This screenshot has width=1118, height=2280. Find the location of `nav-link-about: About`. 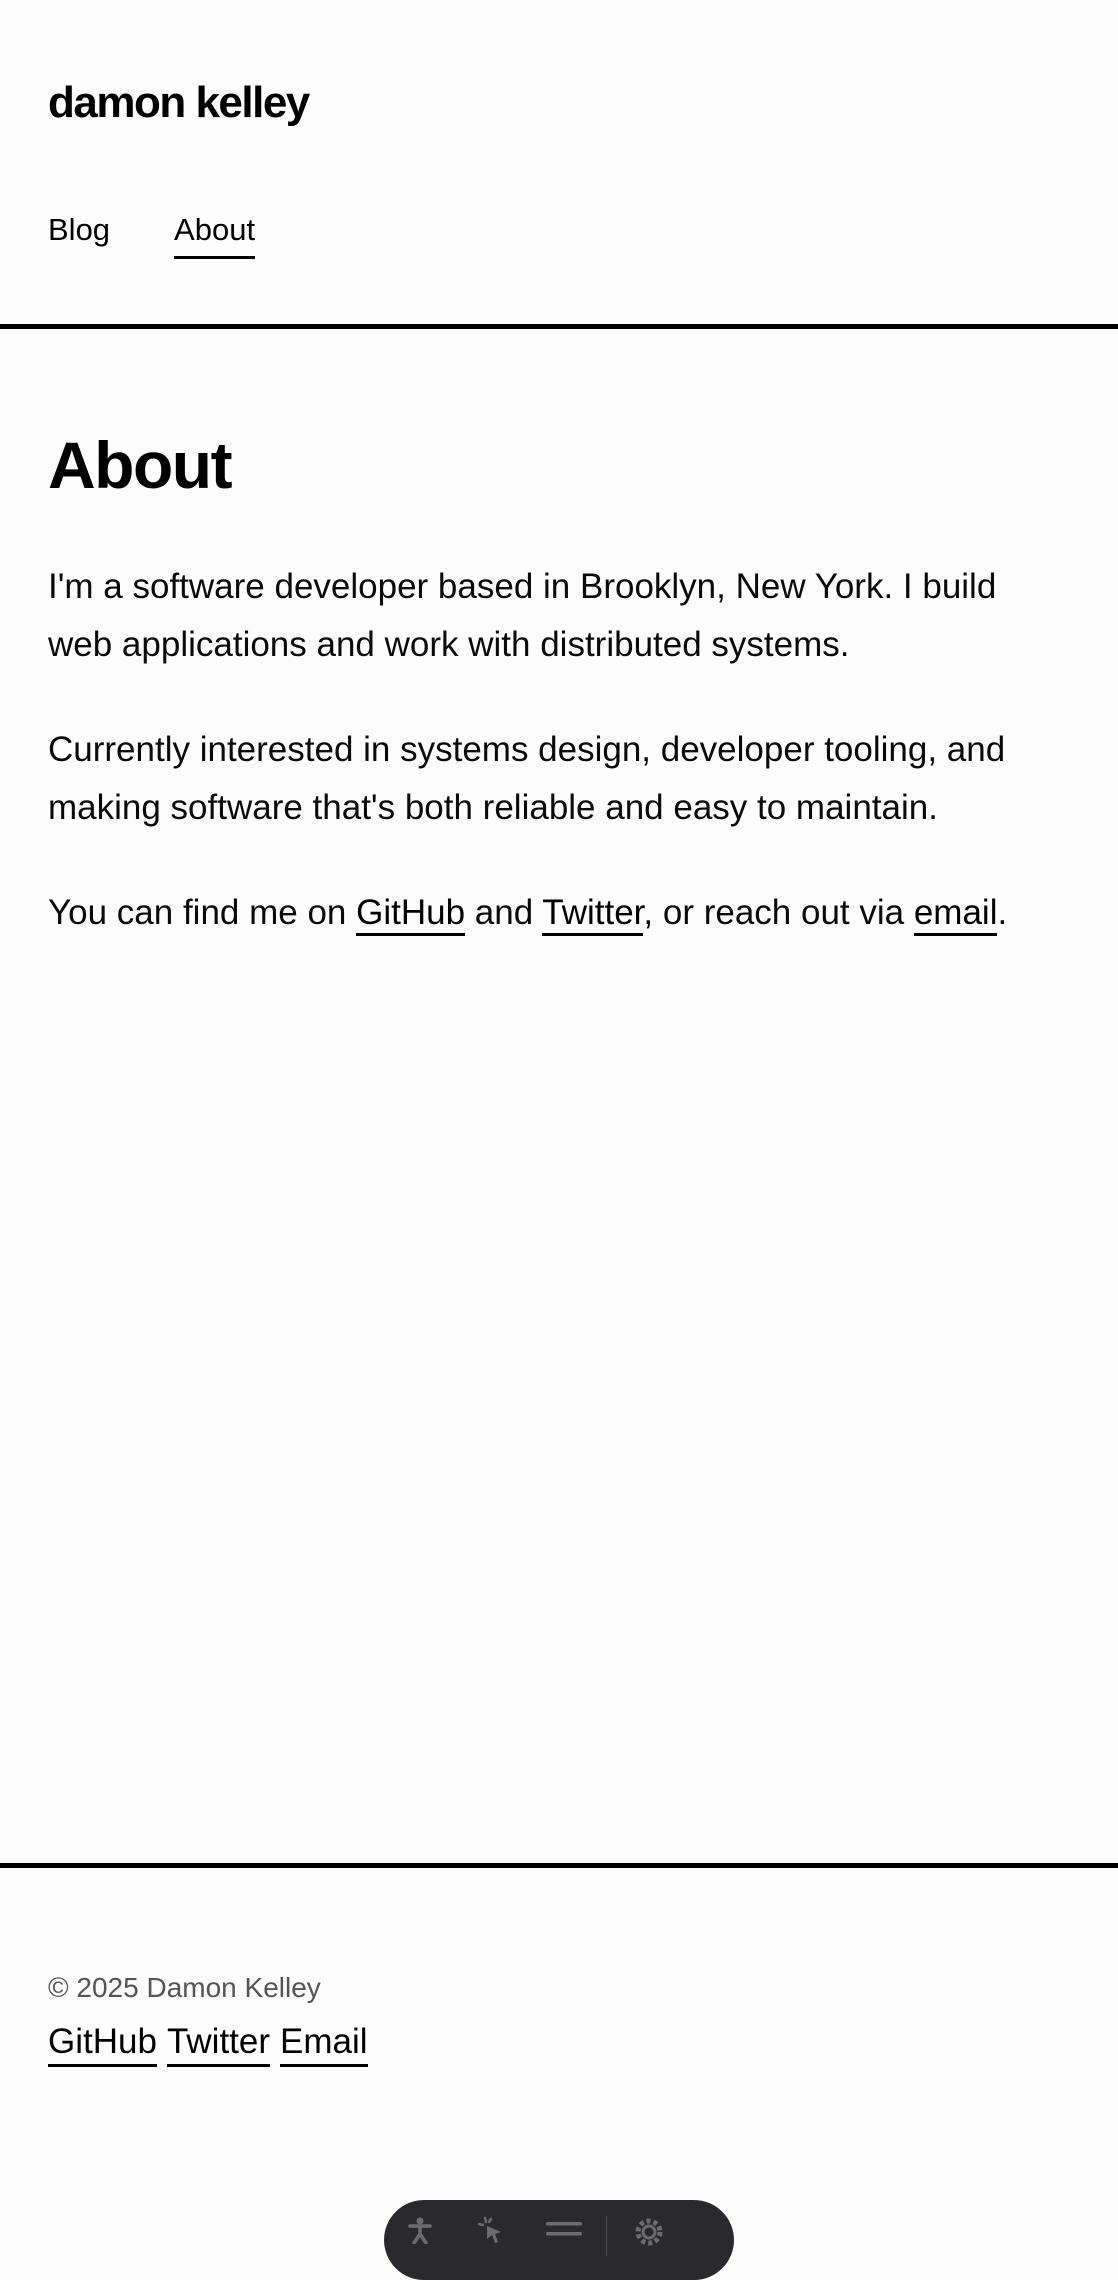

nav-link-about: About is located at coordinates (215, 234).